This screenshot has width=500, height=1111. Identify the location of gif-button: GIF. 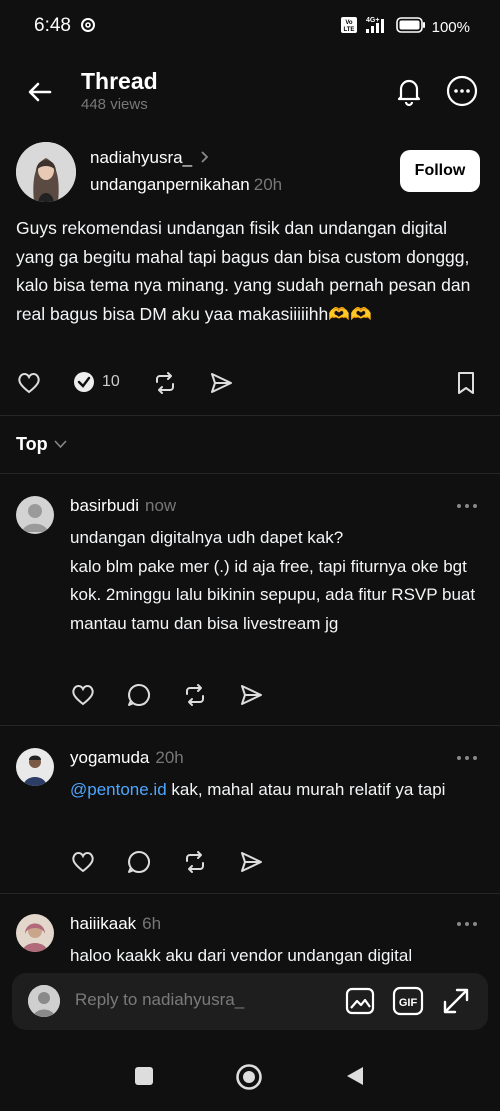
(408, 1001).